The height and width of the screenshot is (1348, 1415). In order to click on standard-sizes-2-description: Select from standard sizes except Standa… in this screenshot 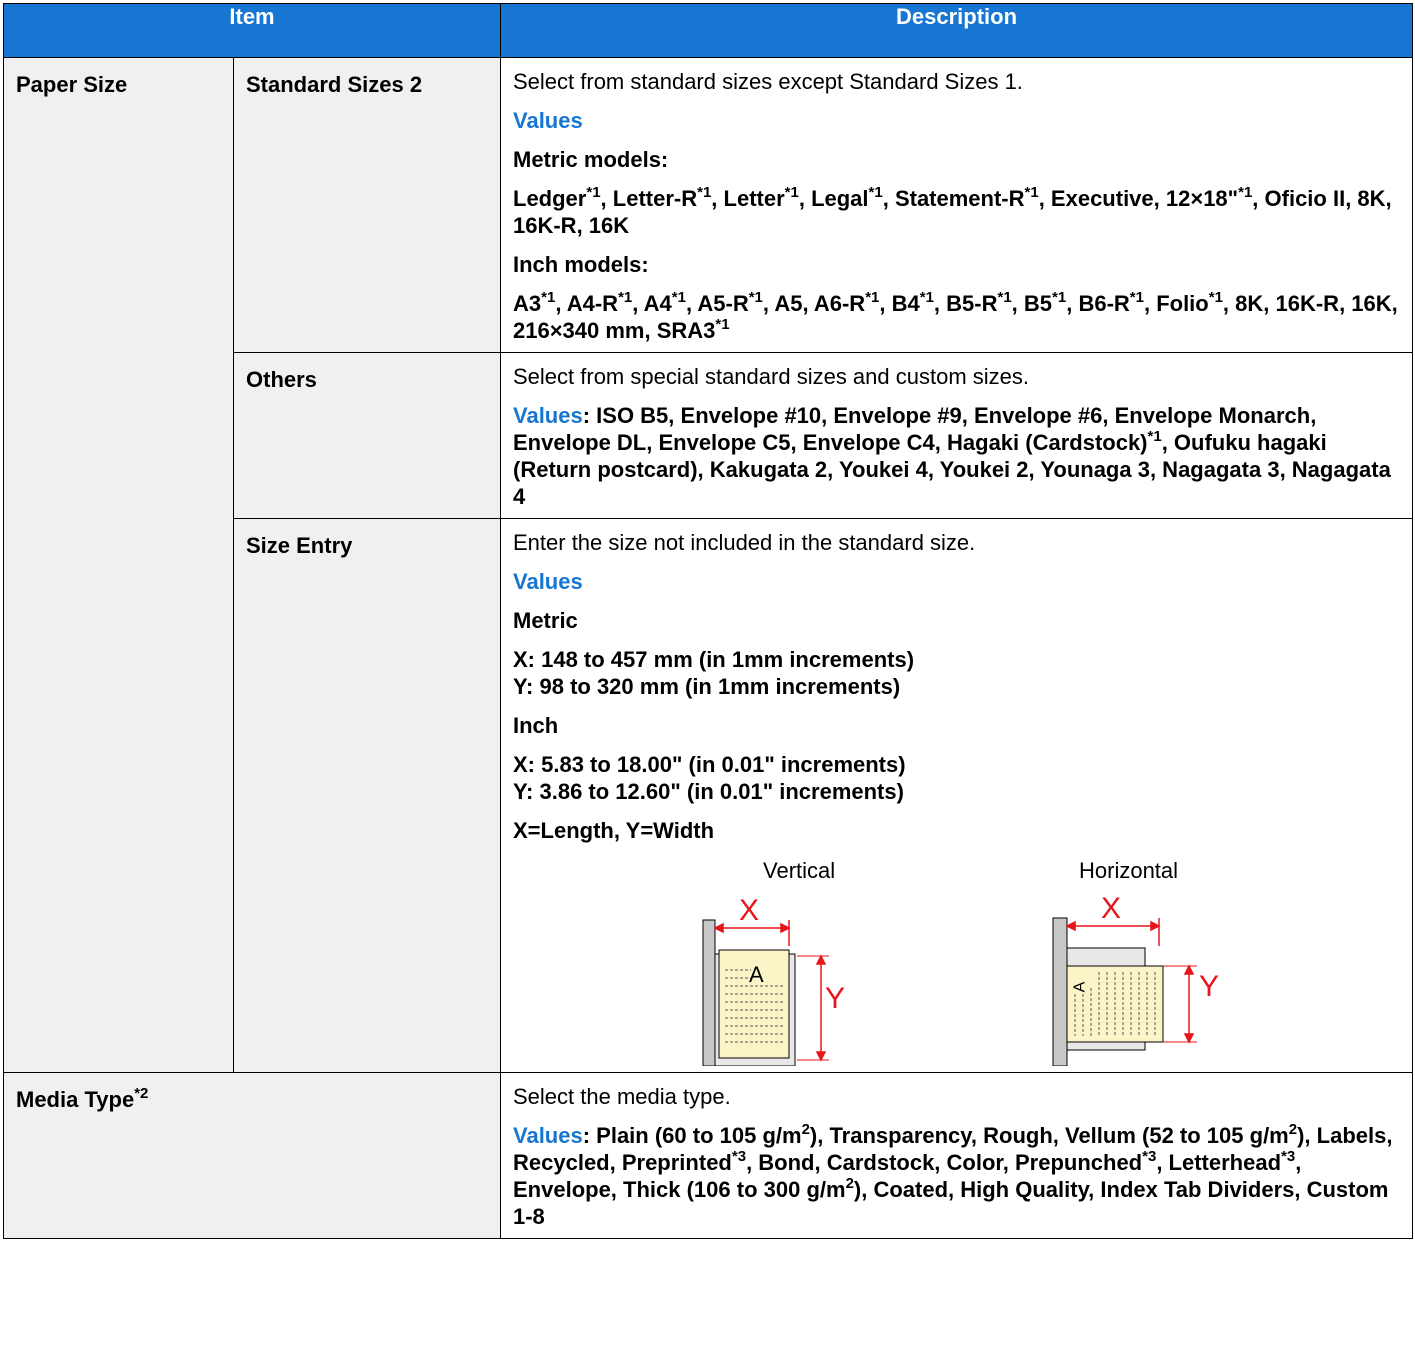, I will do `click(956, 205)`.